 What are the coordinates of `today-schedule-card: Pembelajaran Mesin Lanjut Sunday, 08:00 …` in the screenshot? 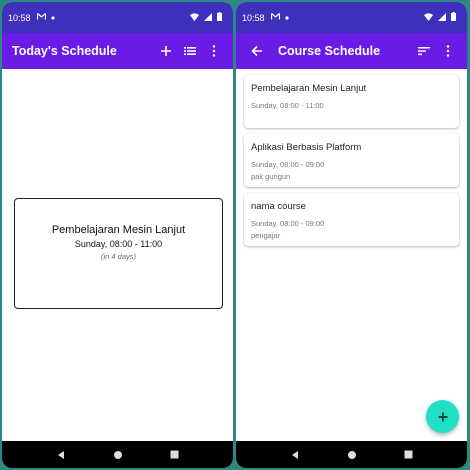 It's located at (118, 253).